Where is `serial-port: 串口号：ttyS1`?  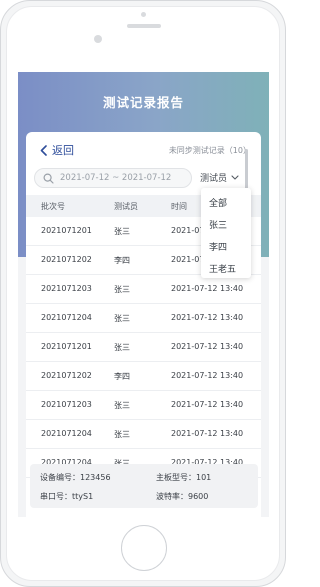
serial-port: 串口号：ttyS1 is located at coordinates (67, 496).